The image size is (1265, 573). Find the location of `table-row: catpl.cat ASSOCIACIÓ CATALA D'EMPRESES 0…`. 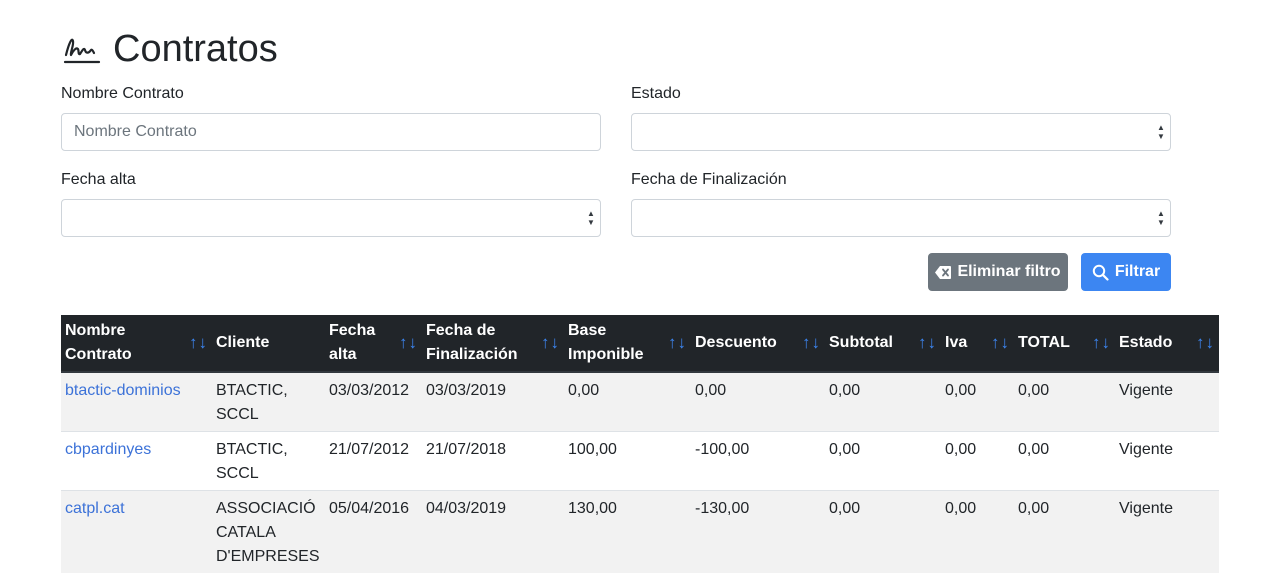

table-row: catpl.cat ASSOCIACIÓ CATALA D'EMPRESES 0… is located at coordinates (640, 532).